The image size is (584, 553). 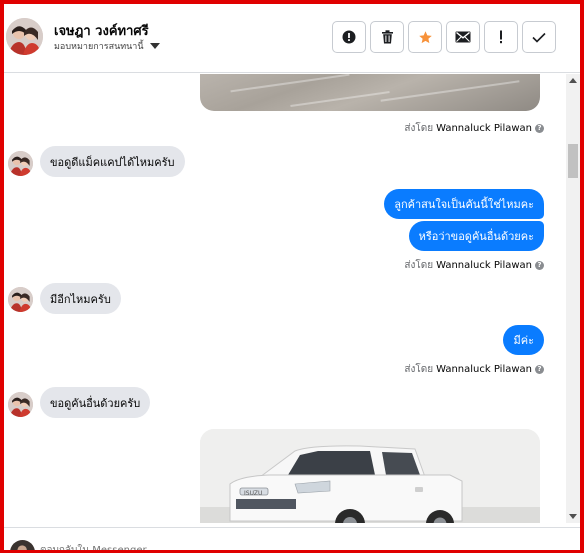 I want to click on outgoing-message: หรือว่าขอดูคันอื่นด้วยคะ, so click(x=476, y=236).